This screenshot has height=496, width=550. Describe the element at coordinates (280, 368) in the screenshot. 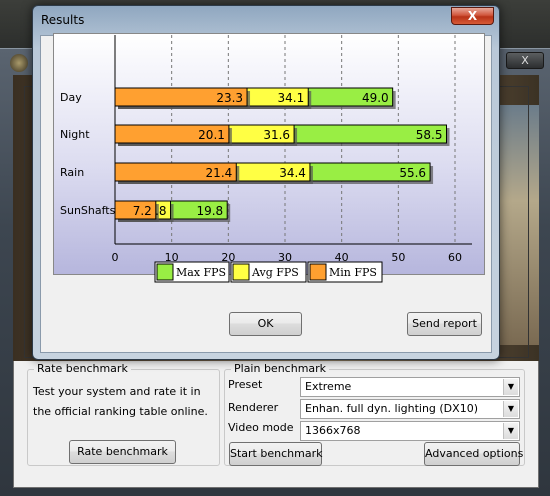

I see `plain-benchmark-legend: Plain benchmark` at that location.